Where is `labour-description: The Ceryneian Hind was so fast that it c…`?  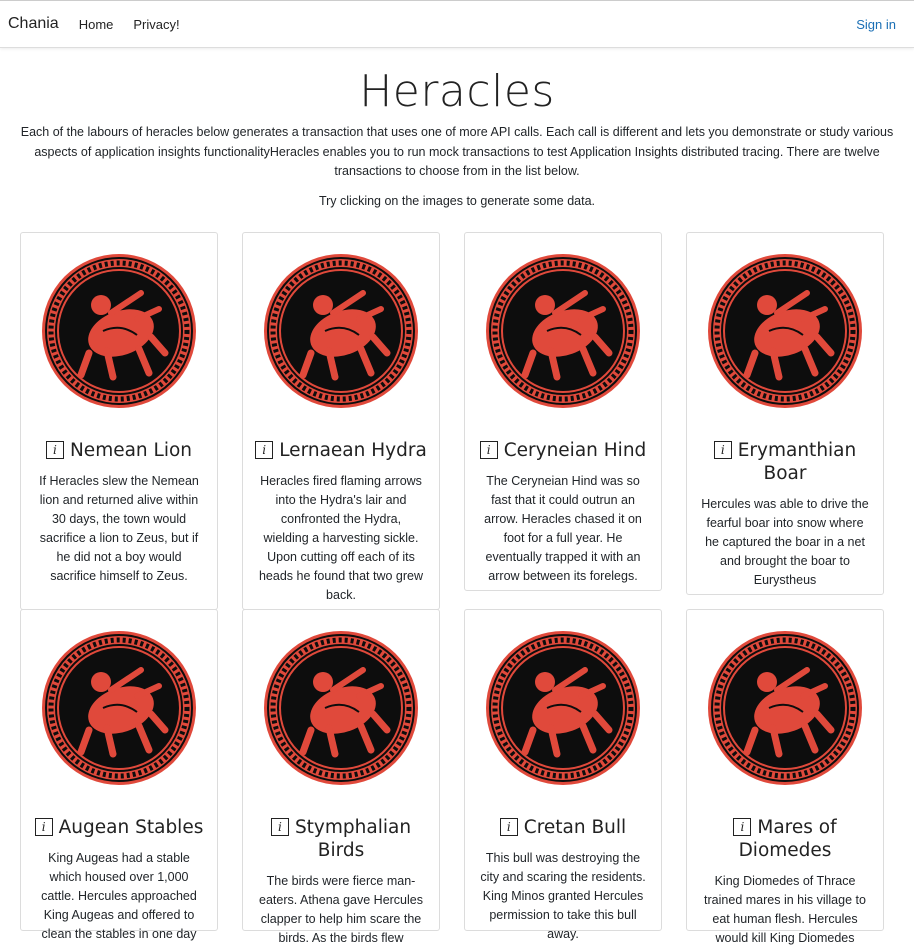 labour-description: The Ceryneian Hind was so fast that it c… is located at coordinates (563, 528).